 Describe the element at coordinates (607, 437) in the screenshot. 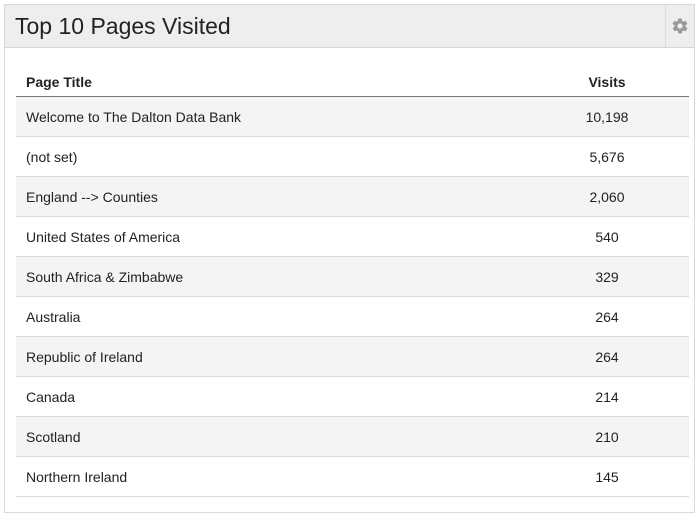

I see `visits-cell: 210` at that location.